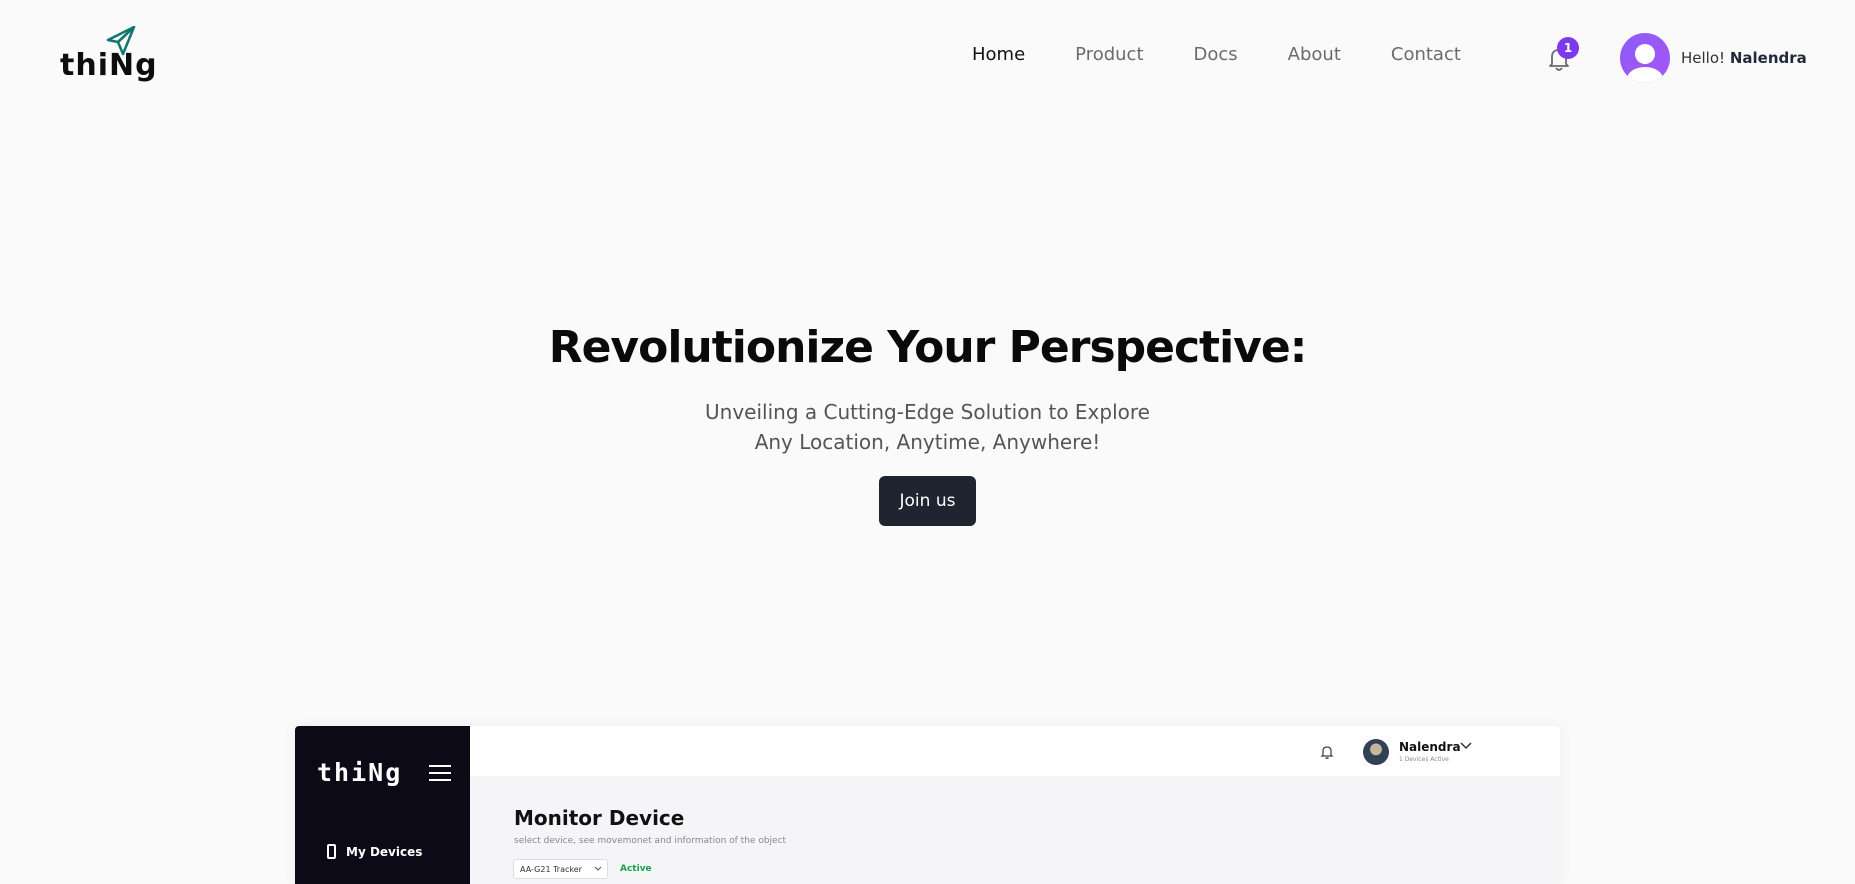  I want to click on brand-logo: thiNg, so click(108, 57).